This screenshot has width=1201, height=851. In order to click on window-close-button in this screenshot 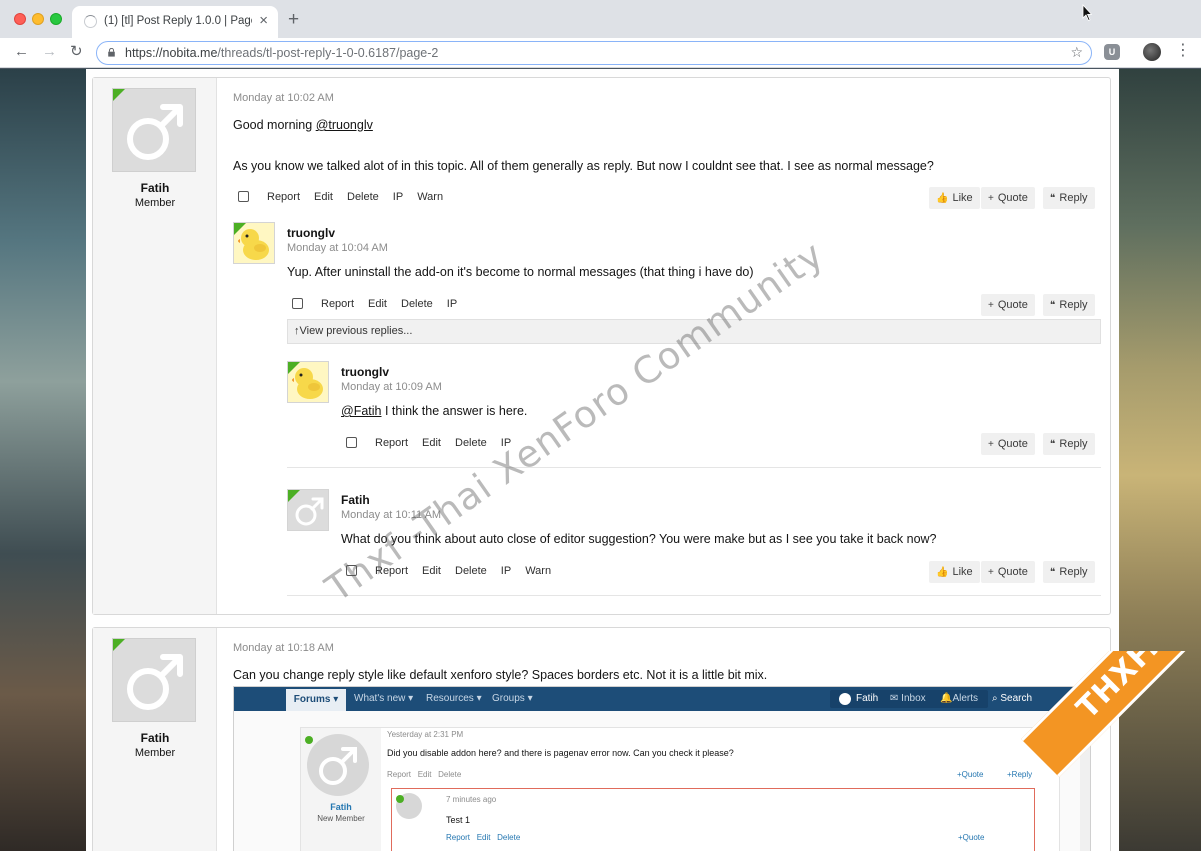, I will do `click(20, 19)`.